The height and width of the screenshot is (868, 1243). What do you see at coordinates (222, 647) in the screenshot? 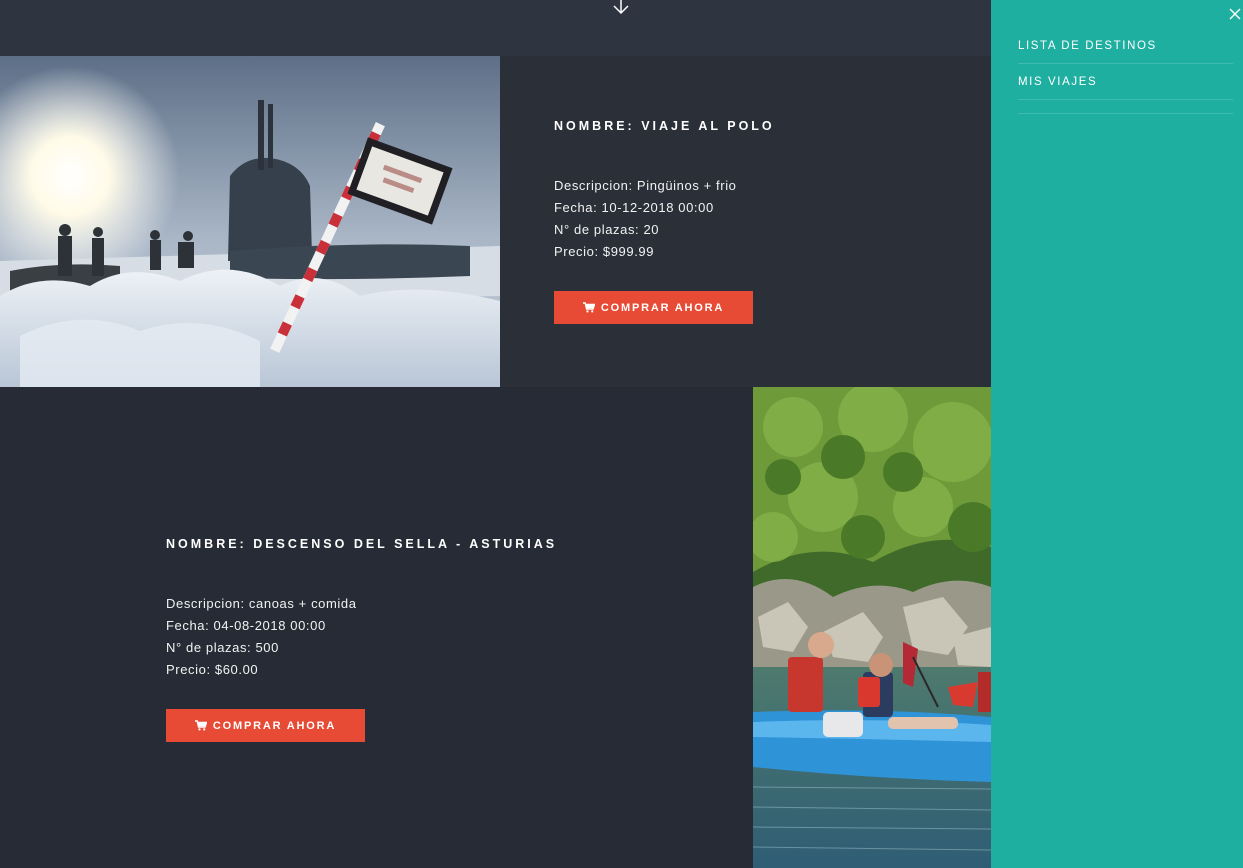
I see `trip-seats: N° de plazas: 500` at bounding box center [222, 647].